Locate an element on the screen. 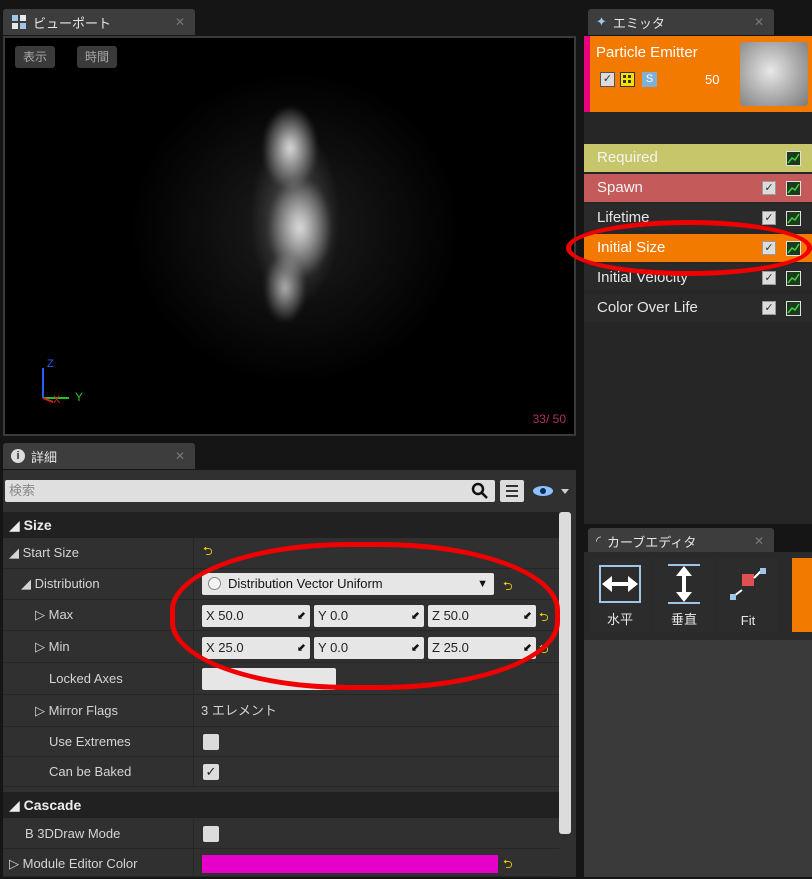  module-spawn: Spawn ✓ is located at coordinates (698, 188).